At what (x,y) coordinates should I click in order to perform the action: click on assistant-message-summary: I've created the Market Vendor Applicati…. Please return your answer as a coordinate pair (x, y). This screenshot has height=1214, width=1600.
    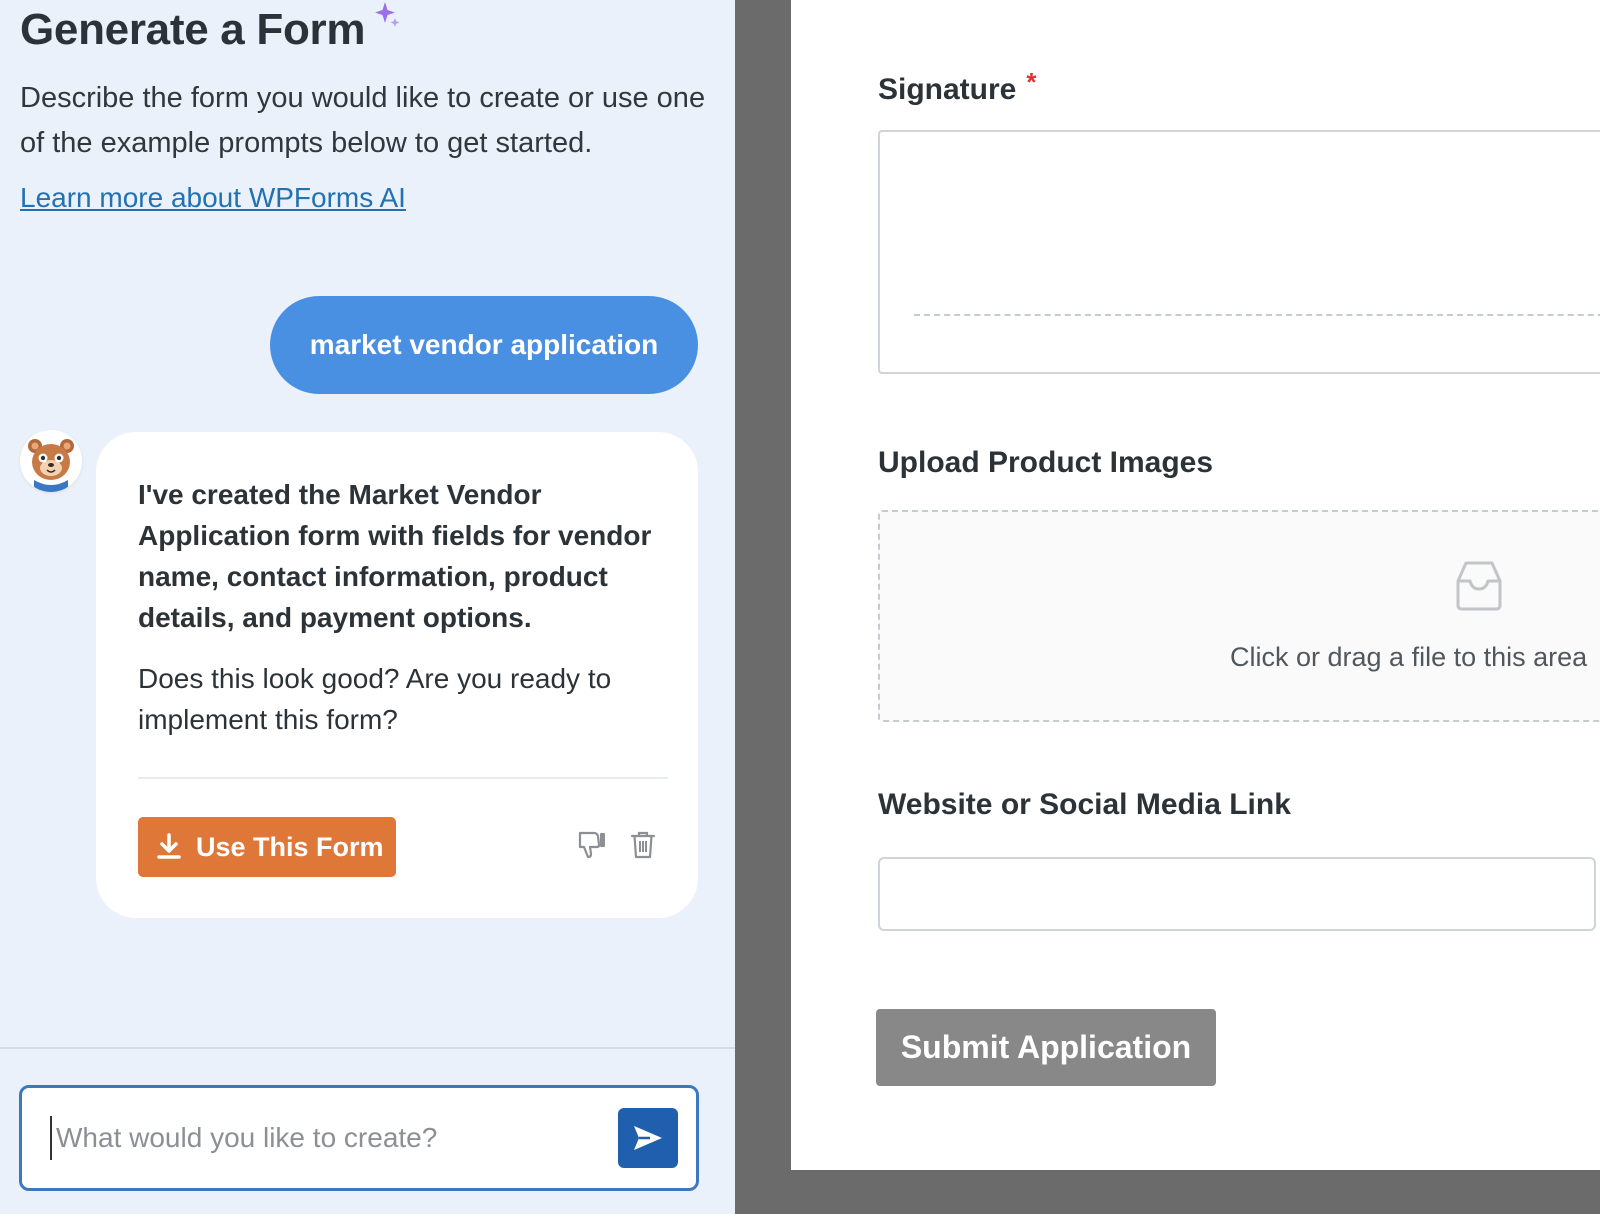
    Looking at the image, I should click on (395, 556).